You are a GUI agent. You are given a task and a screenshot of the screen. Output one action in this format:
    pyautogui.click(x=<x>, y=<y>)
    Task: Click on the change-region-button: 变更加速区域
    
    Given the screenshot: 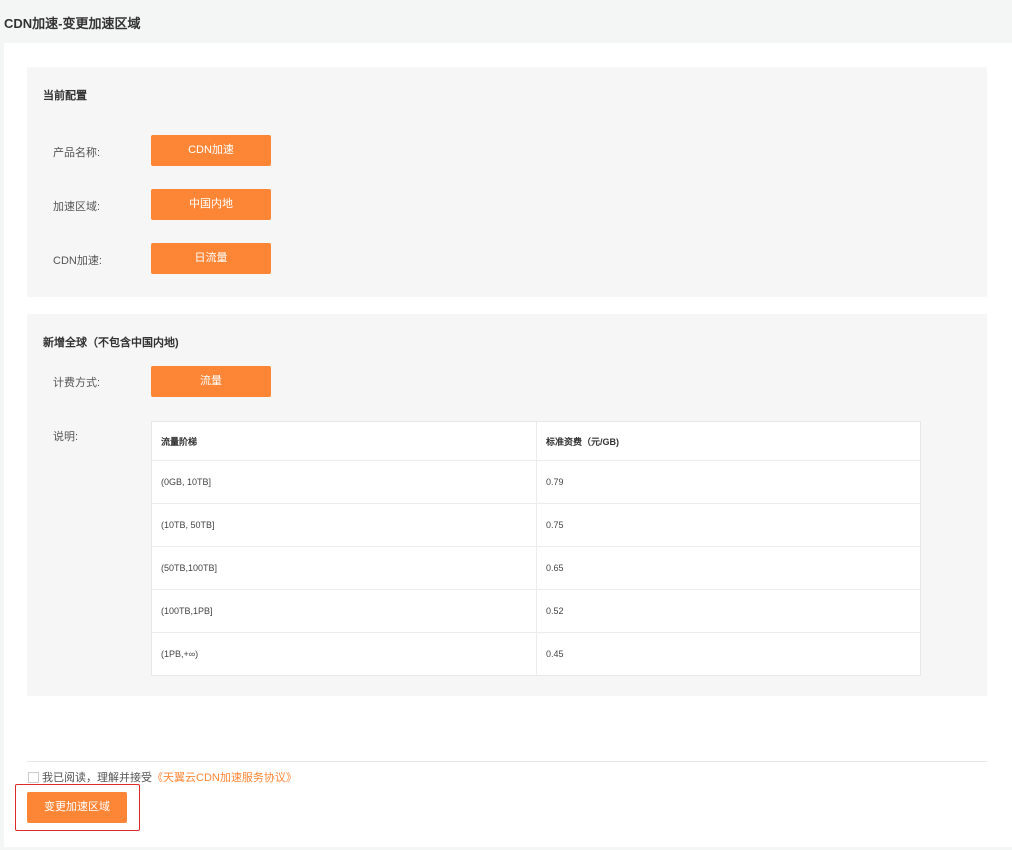 What is the action you would take?
    pyautogui.click(x=77, y=807)
    